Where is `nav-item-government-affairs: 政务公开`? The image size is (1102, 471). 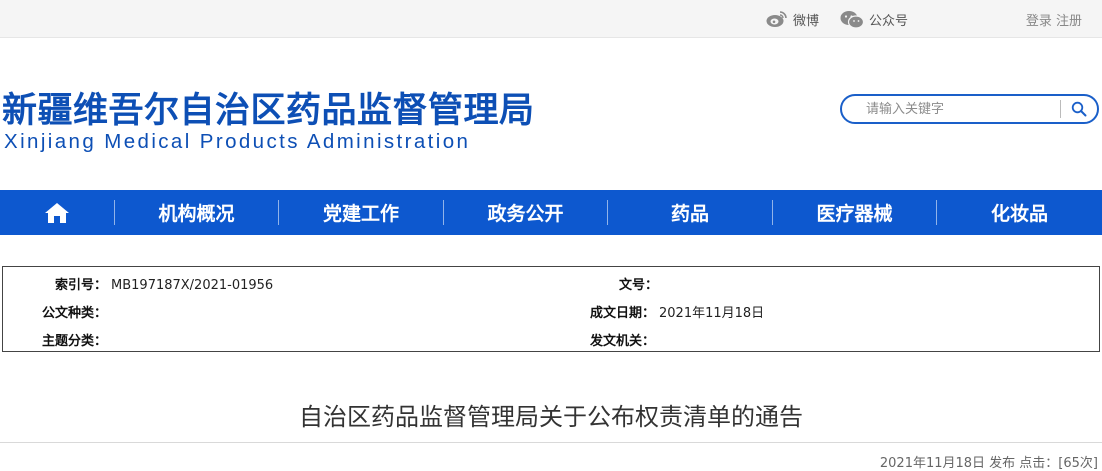 nav-item-government-affairs: 政务公开 is located at coordinates (525, 212).